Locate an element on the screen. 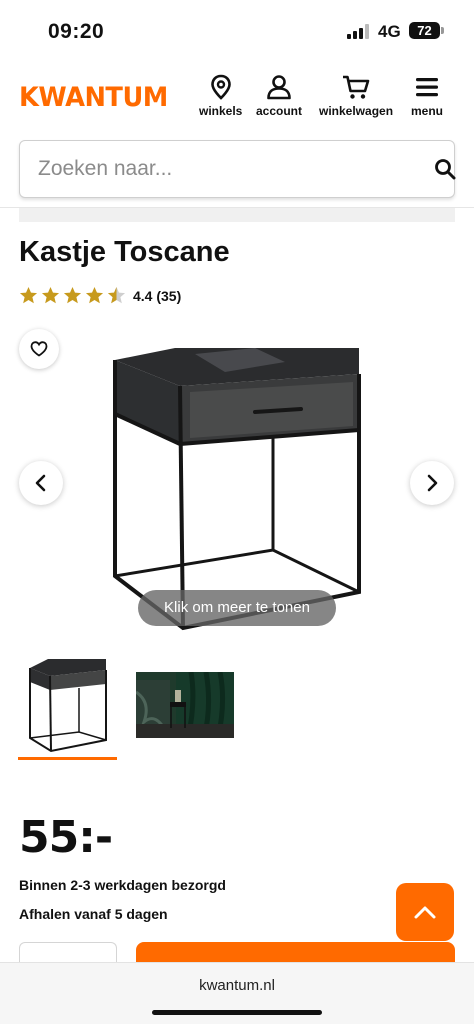 The image size is (474, 1024). hamburger-menu-icon is located at coordinates (427, 87).